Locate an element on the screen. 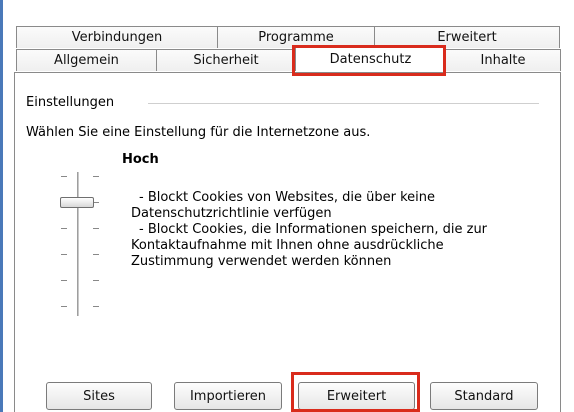 Image resolution: width=574 pixels, height=412 pixels. description-line: Zustimmung verwendet werden können is located at coordinates (261, 261).